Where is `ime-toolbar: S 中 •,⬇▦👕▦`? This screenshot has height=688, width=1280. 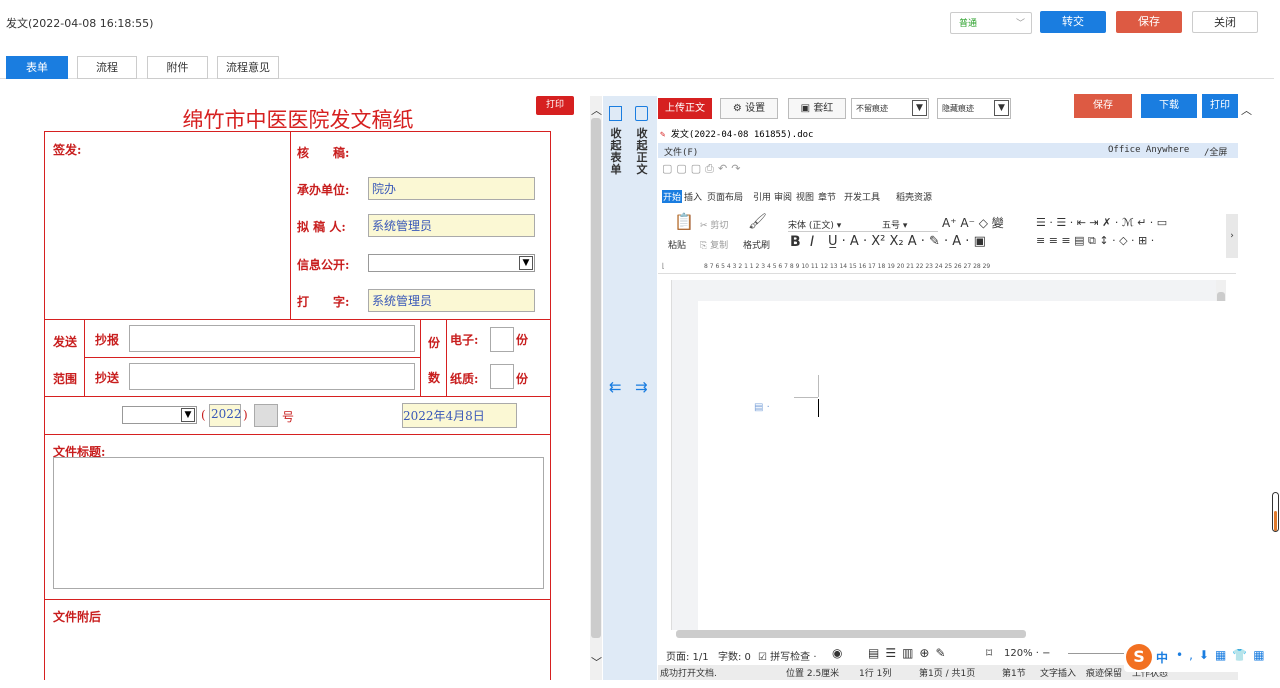 ime-toolbar: S 中 •,⬇▦👕▦ is located at coordinates (1199, 657).